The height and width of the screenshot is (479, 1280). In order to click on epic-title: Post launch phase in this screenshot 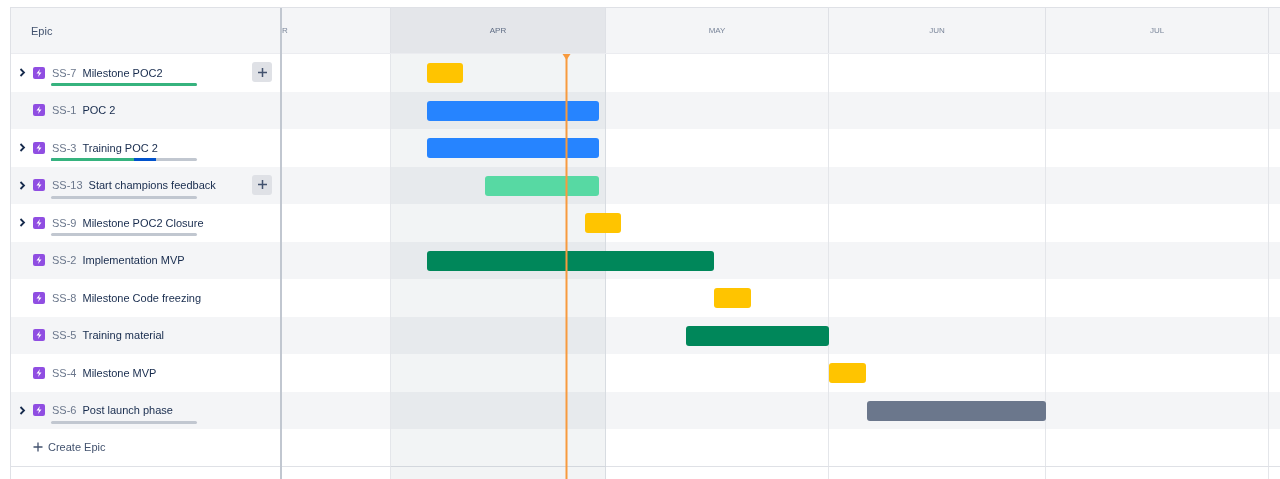, I will do `click(127, 410)`.